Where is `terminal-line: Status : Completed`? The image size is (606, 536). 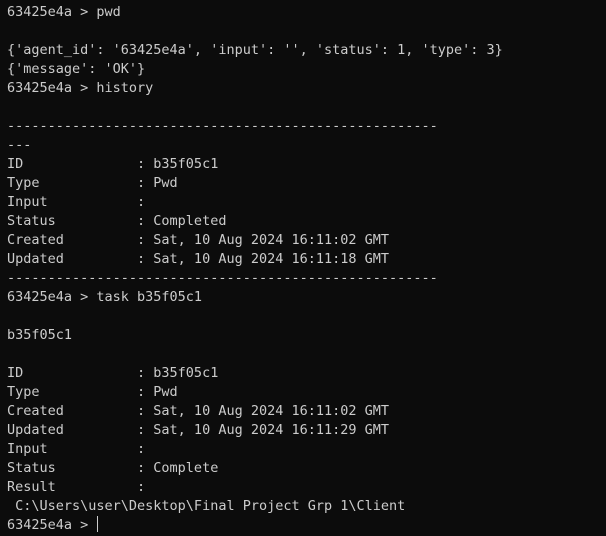 terminal-line: Status : Completed is located at coordinates (117, 221).